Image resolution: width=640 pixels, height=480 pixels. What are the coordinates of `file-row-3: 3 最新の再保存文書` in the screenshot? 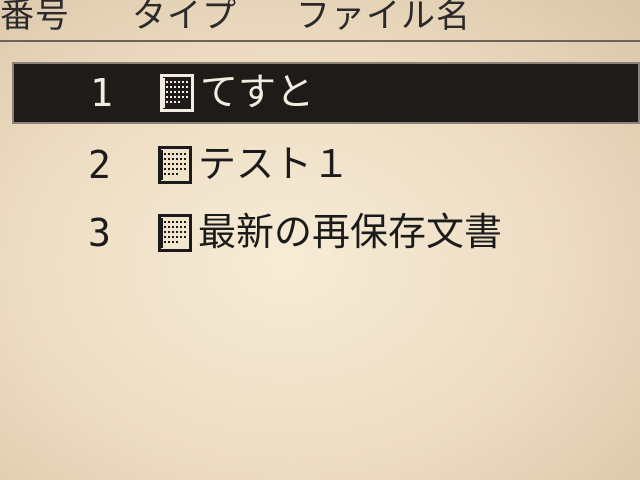 It's located at (324, 233).